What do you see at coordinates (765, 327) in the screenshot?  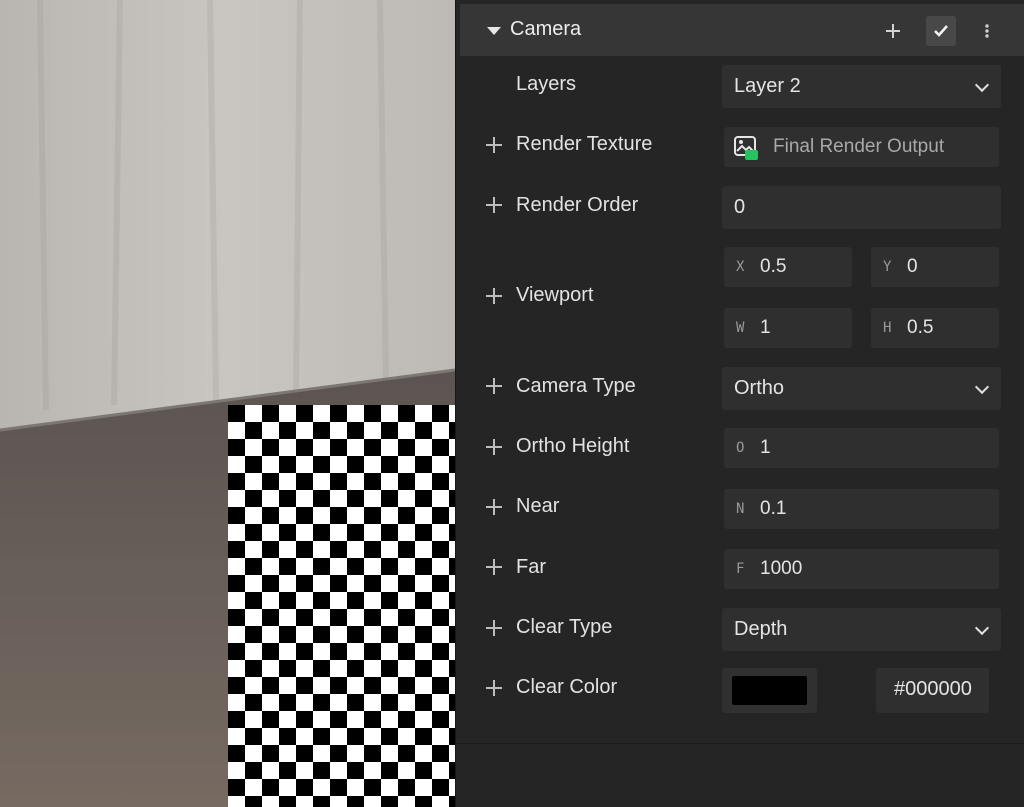 I see `viewport-w-value: 1` at bounding box center [765, 327].